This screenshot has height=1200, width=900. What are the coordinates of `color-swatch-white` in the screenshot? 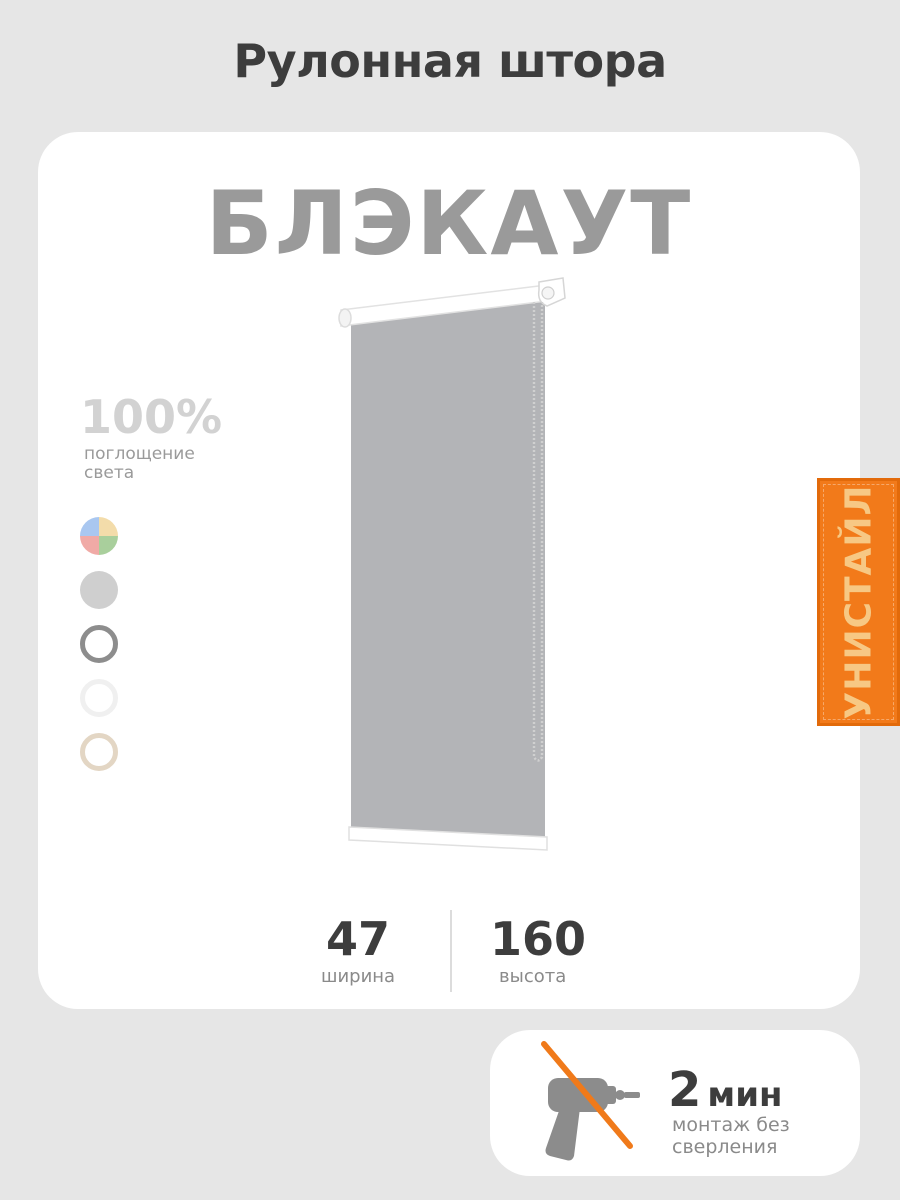 It's located at (99, 698).